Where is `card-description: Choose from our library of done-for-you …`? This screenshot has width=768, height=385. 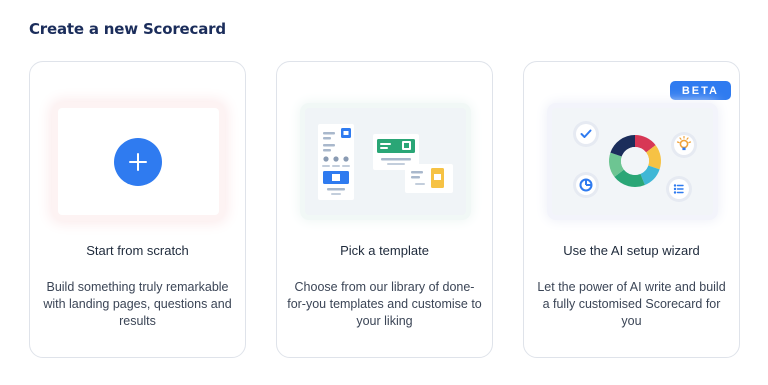
card-description: Choose from our library of done-for-you … is located at coordinates (384, 304).